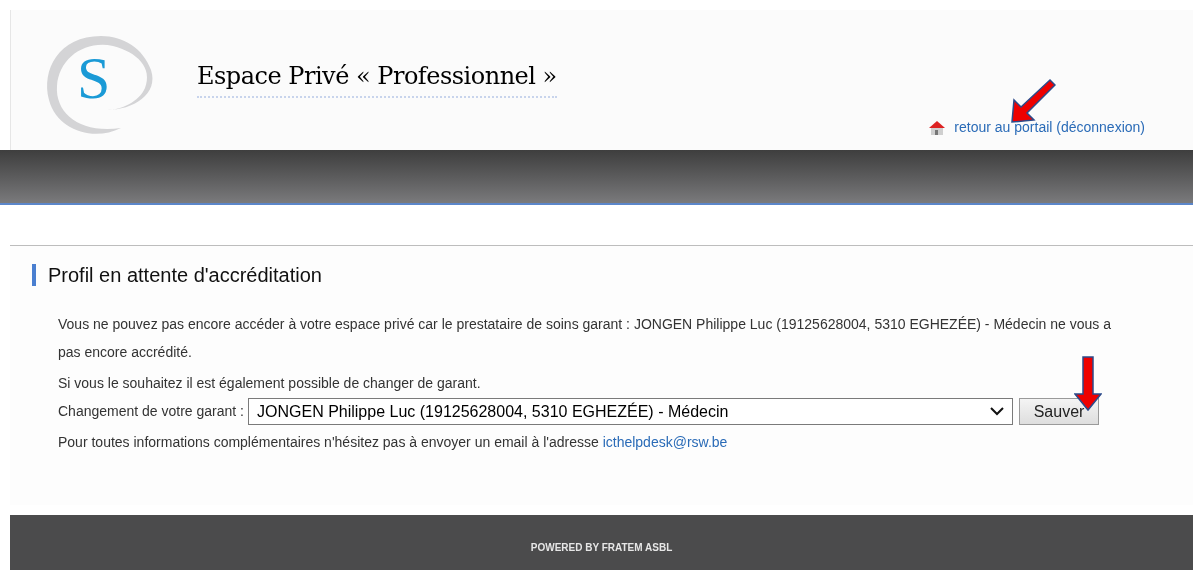  Describe the element at coordinates (997, 411) in the screenshot. I see `chevron-icon` at that location.